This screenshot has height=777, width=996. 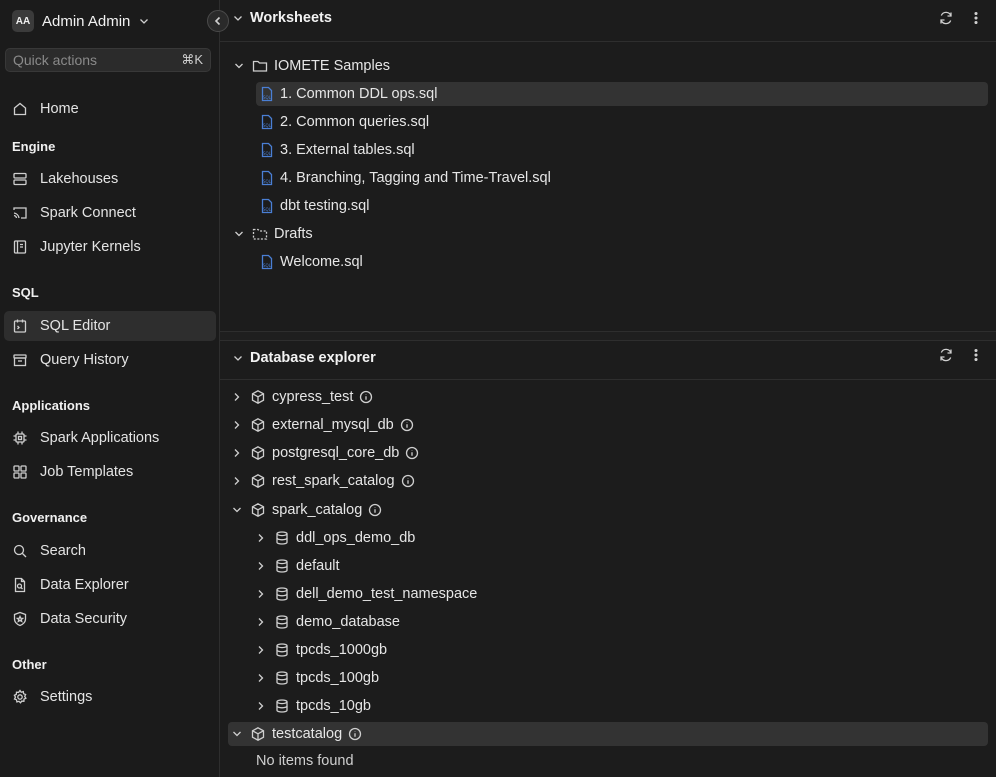 What do you see at coordinates (293, 234) in the screenshot?
I see `folder-name: Drafts` at bounding box center [293, 234].